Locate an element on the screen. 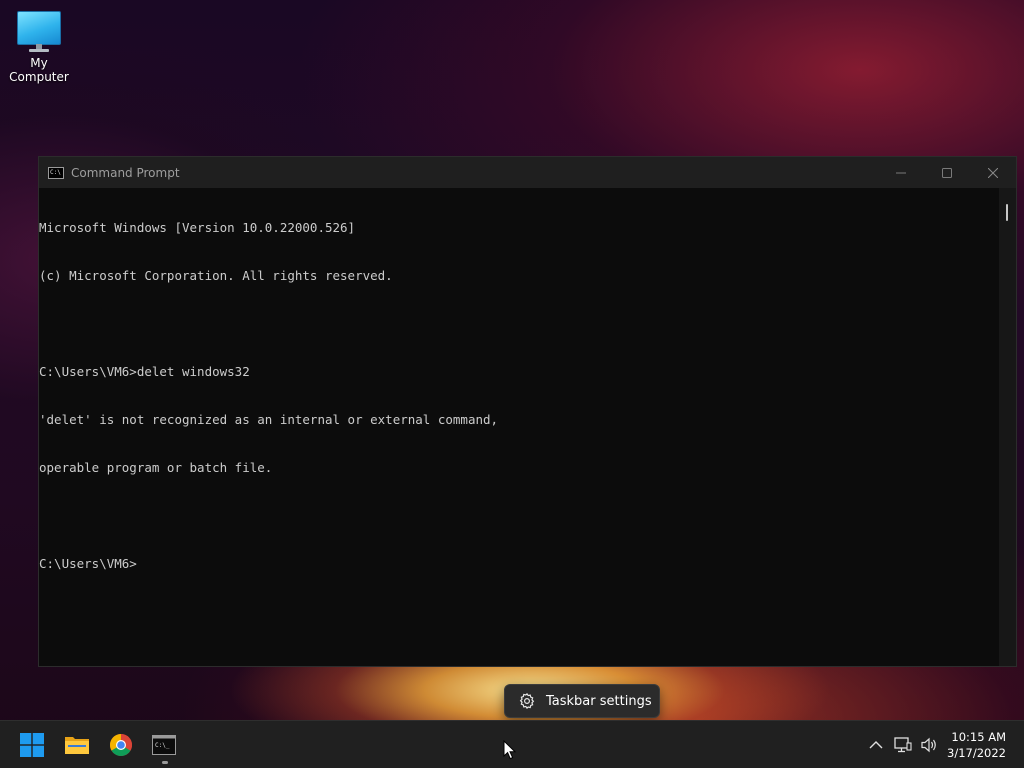  terminal-line: operable program or batch file. is located at coordinates (156, 467).